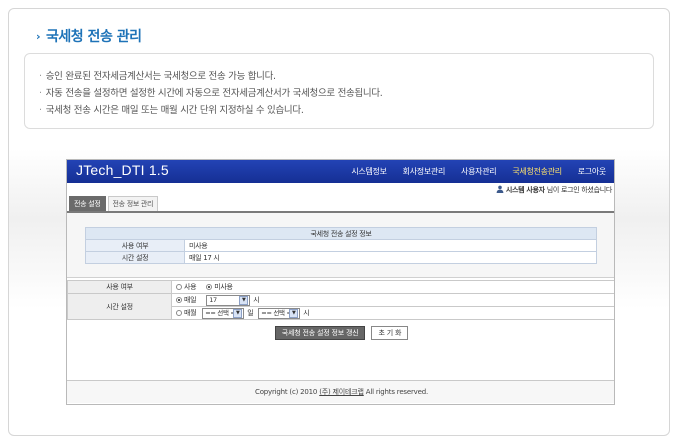 The width and height of the screenshot is (680, 445). I want to click on tab-transmission-info: 전송 정보 관리, so click(133, 203).